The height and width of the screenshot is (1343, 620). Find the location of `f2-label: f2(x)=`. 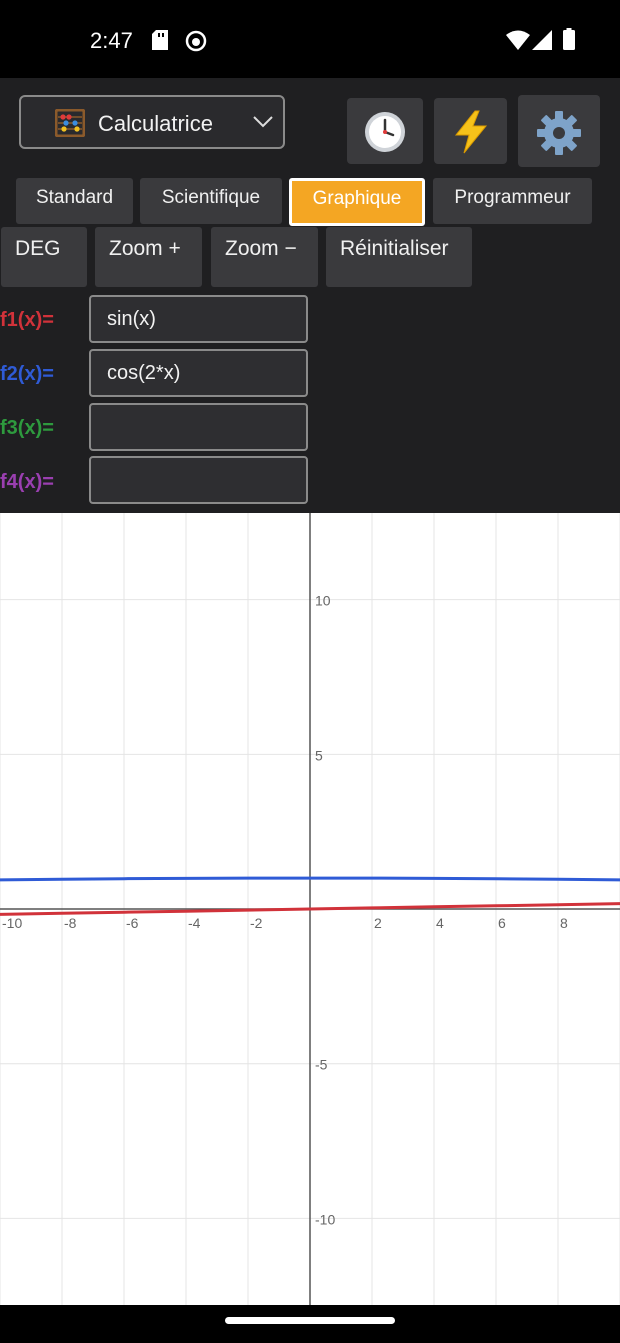

f2-label: f2(x)= is located at coordinates (27, 374).